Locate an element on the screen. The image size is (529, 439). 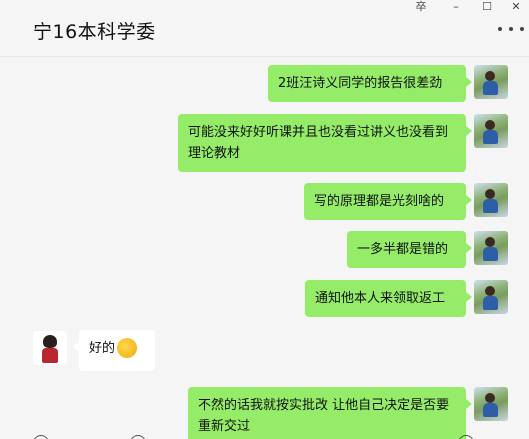
message-text: 通知他本人来领取返工 is located at coordinates (380, 298).